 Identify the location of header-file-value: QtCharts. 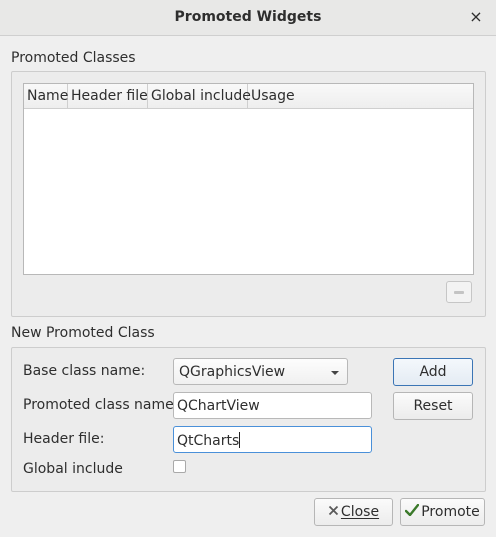
(208, 441).